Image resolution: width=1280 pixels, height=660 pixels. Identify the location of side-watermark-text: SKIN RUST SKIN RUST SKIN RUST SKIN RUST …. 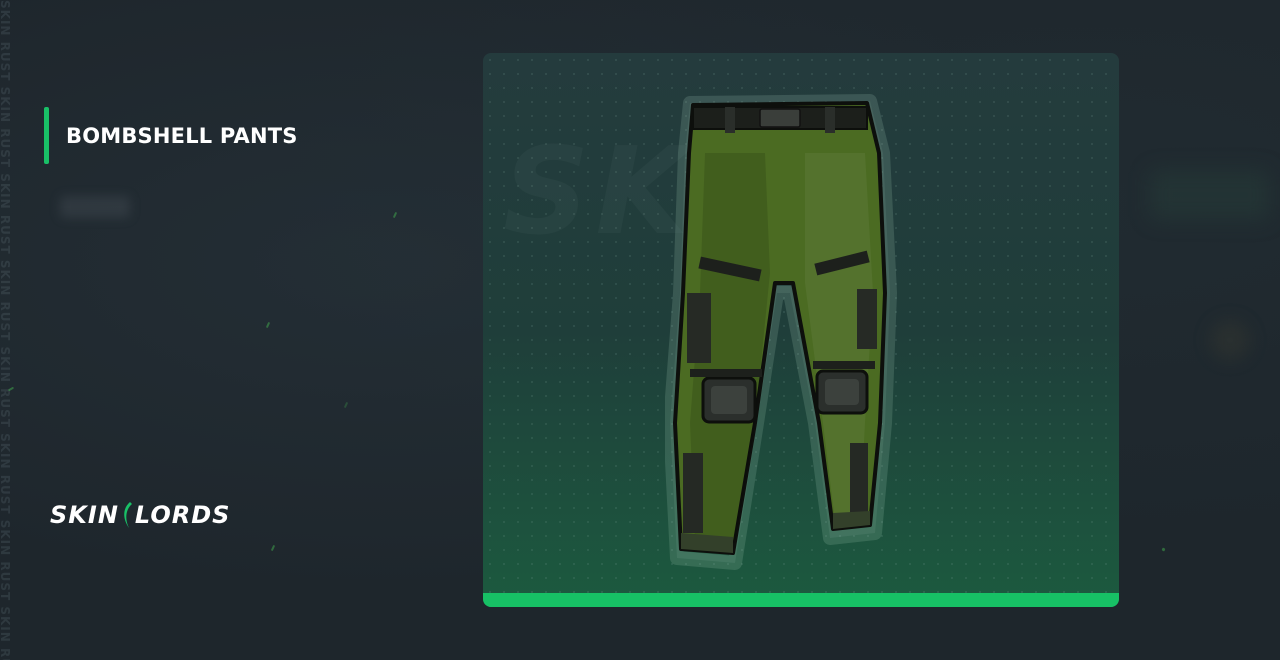
(6, 330).